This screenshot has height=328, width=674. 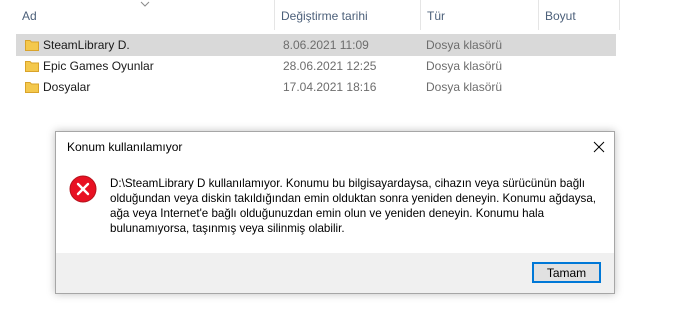 What do you see at coordinates (98, 66) in the screenshot?
I see `file-name: Epic Games Oyunlar` at bounding box center [98, 66].